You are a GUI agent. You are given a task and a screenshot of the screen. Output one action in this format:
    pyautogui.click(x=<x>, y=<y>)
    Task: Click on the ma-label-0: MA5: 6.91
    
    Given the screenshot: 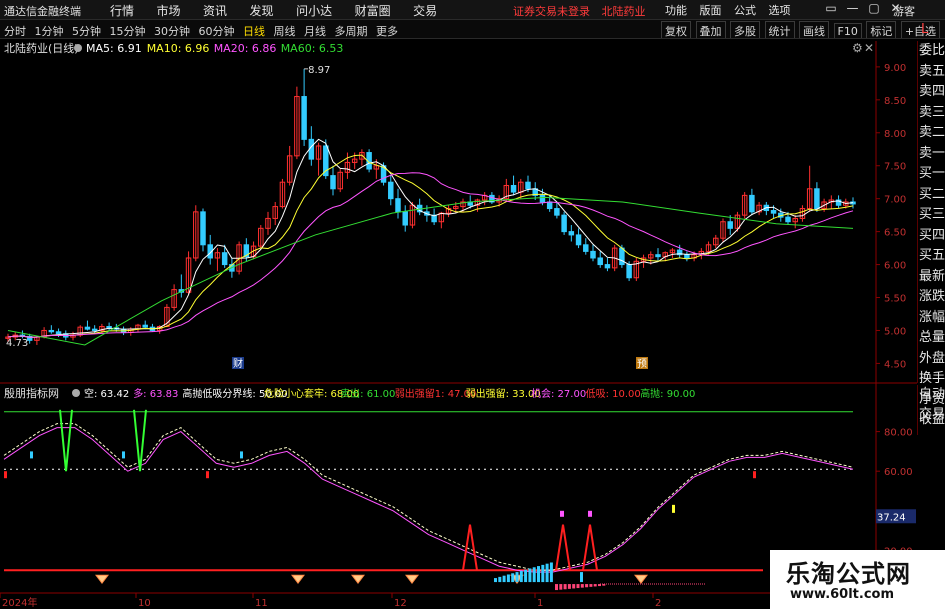 What is the action you would take?
    pyautogui.click(x=114, y=48)
    